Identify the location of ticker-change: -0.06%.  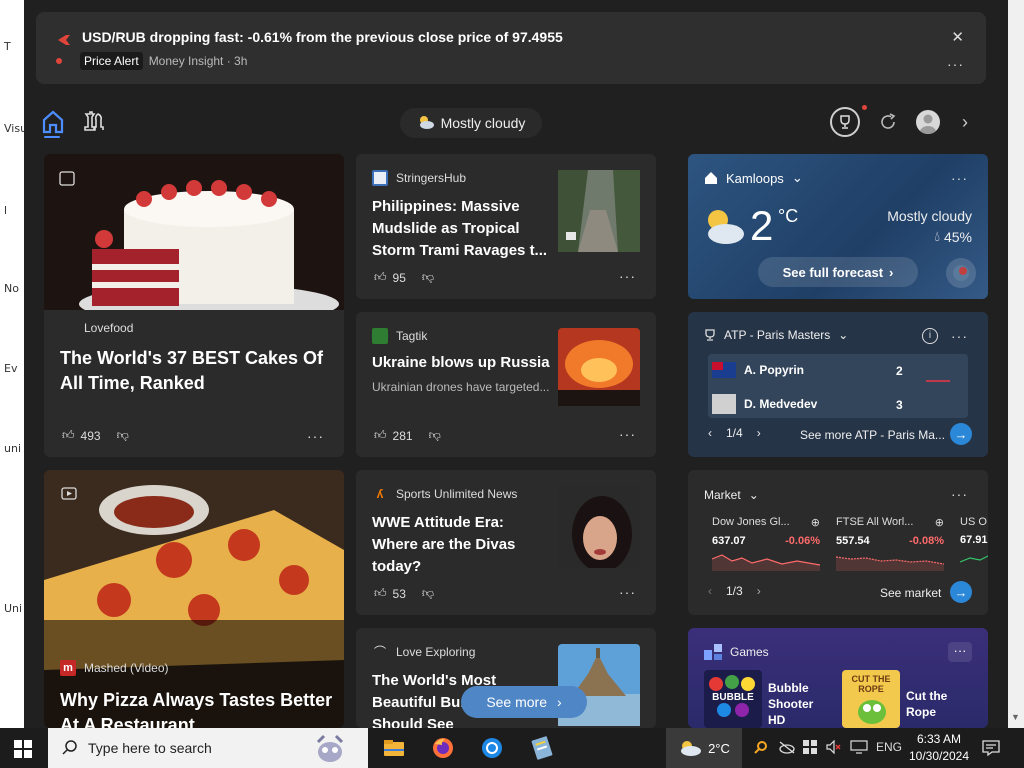
(802, 541).